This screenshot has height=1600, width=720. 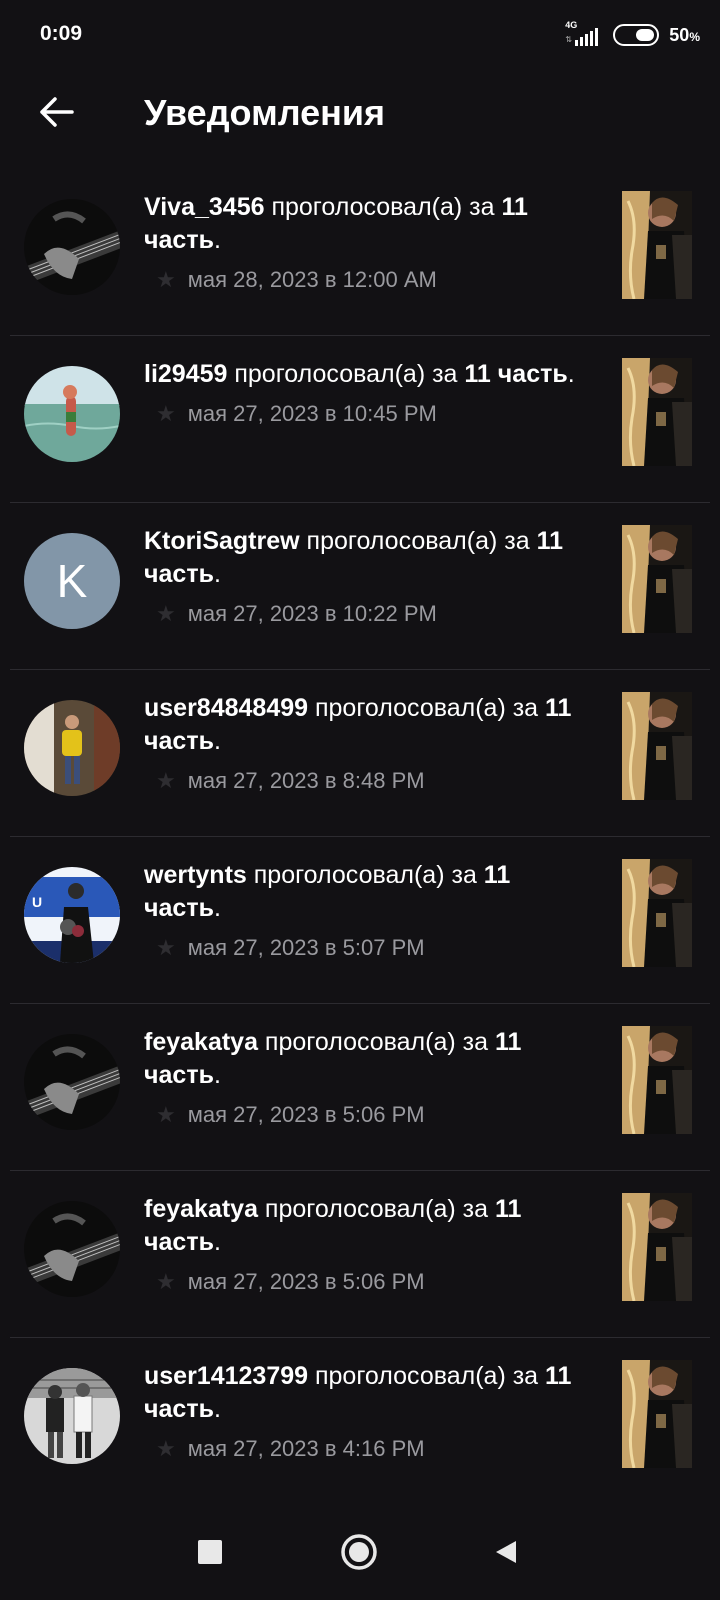 I want to click on username: li29459, so click(x=185, y=374).